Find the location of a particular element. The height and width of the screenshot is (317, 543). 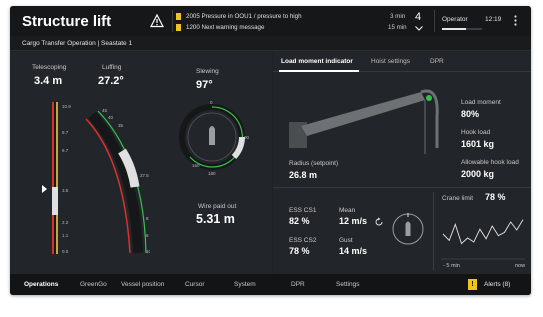

alert-text: 1200 Next warning message is located at coordinates (225, 27).